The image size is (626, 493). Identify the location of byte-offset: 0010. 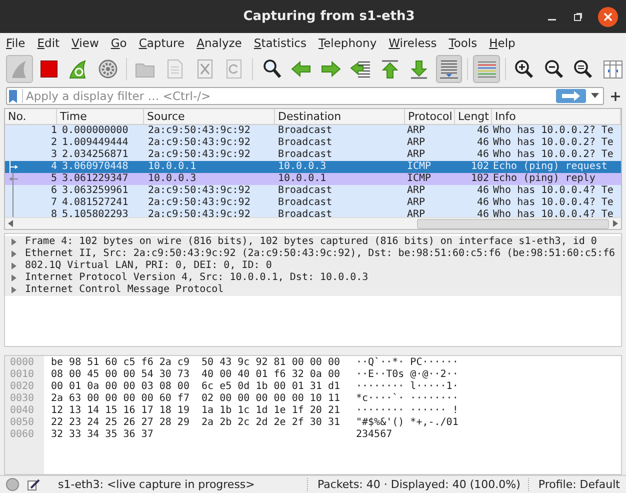
(23, 375).